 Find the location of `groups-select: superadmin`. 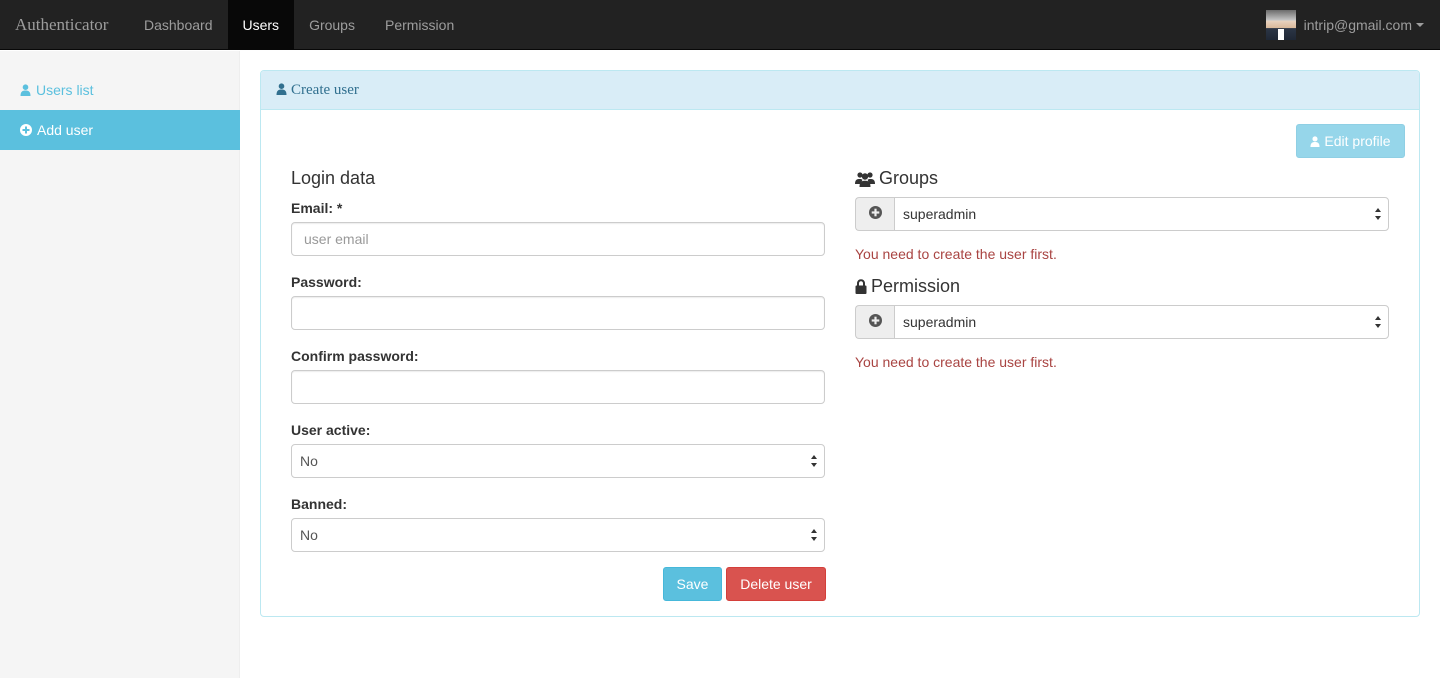

groups-select: superadmin is located at coordinates (1141, 214).